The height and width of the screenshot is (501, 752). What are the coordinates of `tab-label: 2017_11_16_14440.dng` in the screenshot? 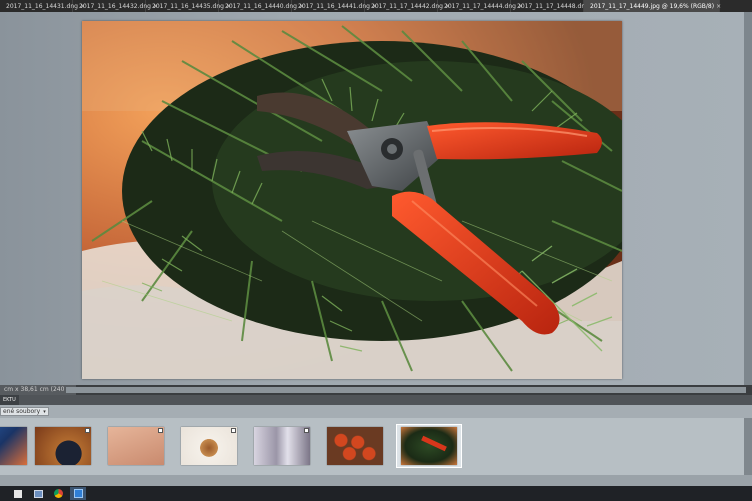 It's located at (261, 6).